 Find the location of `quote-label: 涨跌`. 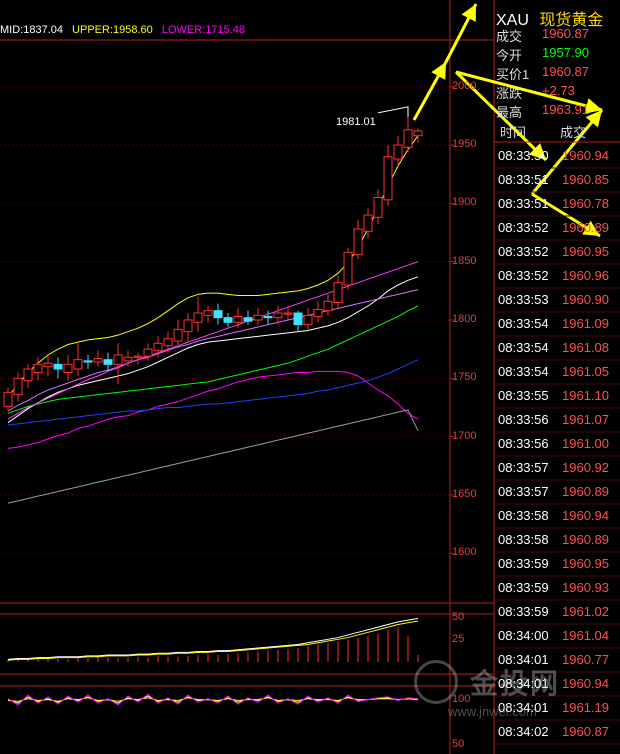

quote-label: 涨跌 is located at coordinates (509, 93).